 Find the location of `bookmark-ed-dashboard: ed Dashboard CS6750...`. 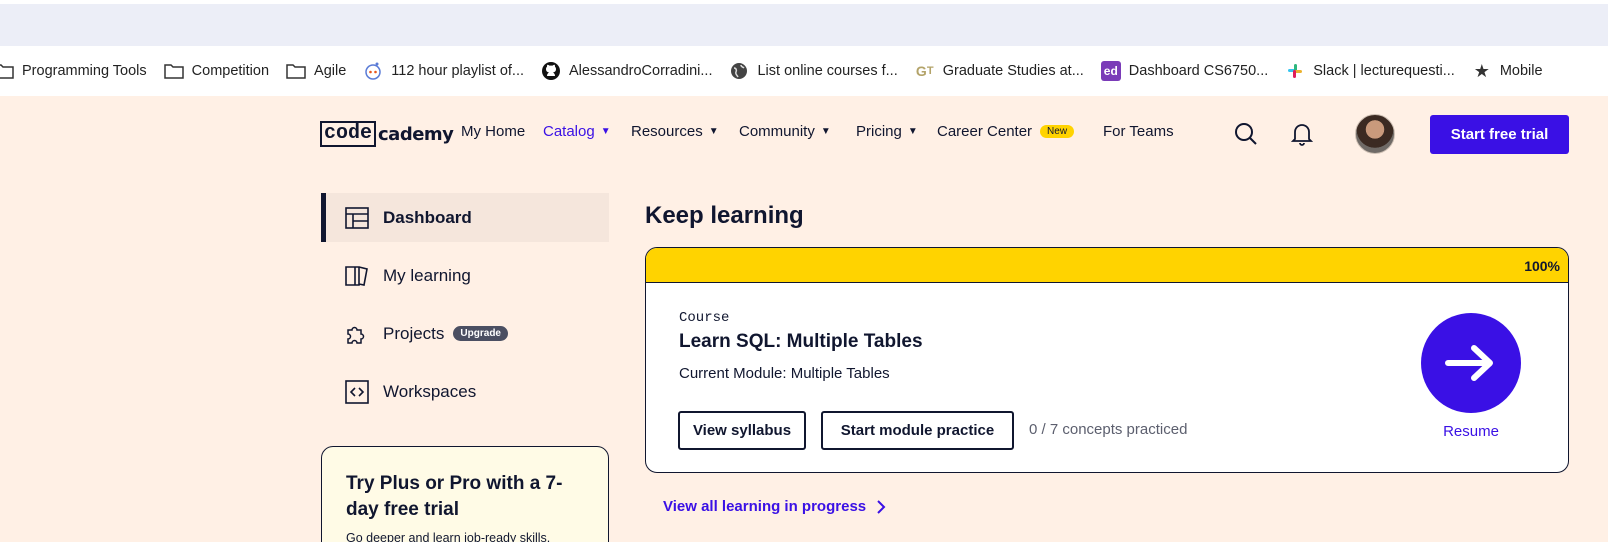

bookmark-ed-dashboard: ed Dashboard CS6750... is located at coordinates (1184, 71).